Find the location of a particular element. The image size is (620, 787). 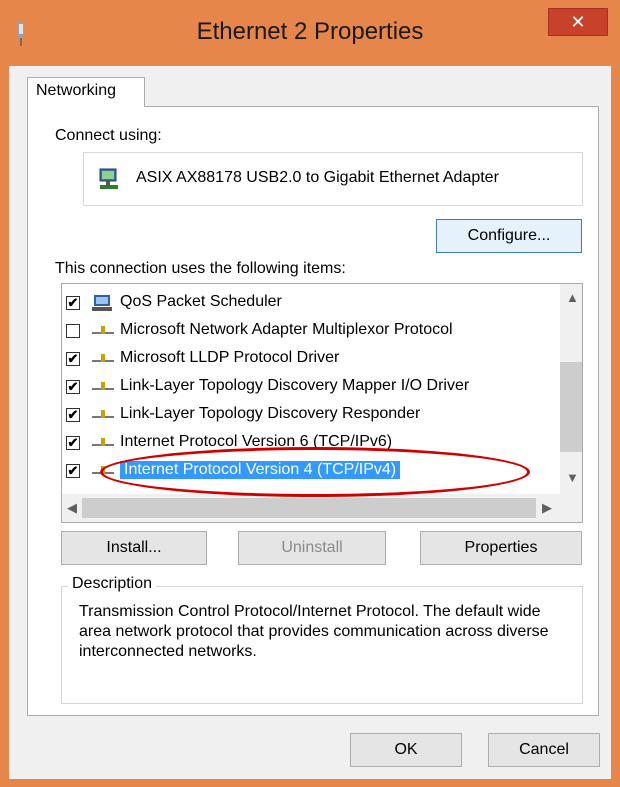

scrollbar-corner is located at coordinates (571, 508).